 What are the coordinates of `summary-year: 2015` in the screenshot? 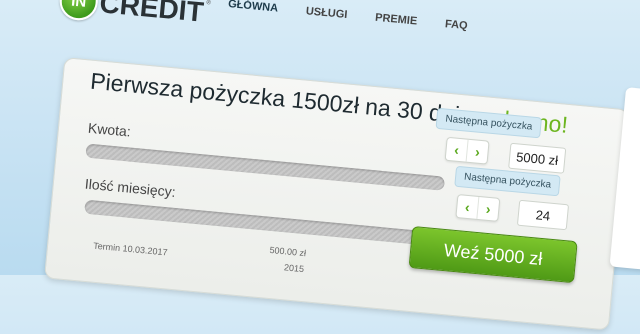 It's located at (294, 268).